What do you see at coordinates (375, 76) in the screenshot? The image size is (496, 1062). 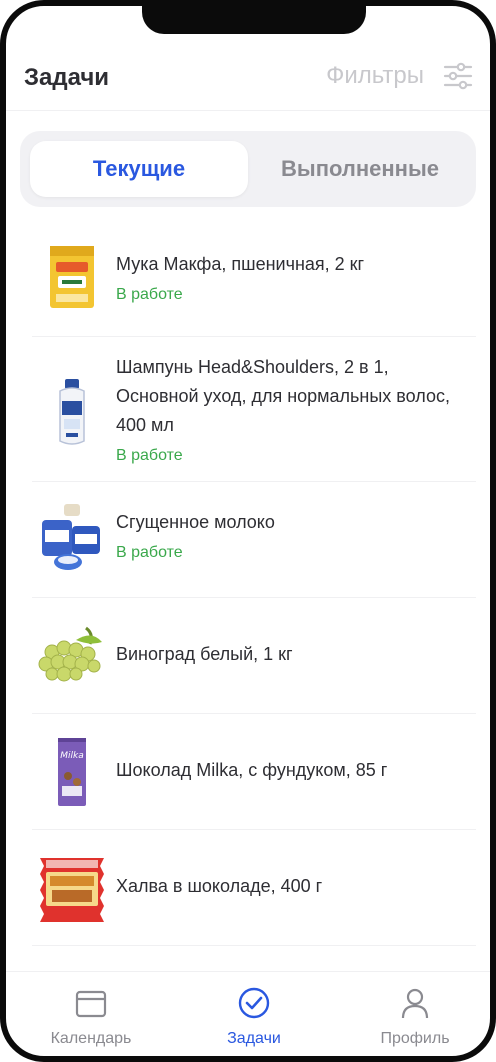 I see `filters-button: Фильтры` at bounding box center [375, 76].